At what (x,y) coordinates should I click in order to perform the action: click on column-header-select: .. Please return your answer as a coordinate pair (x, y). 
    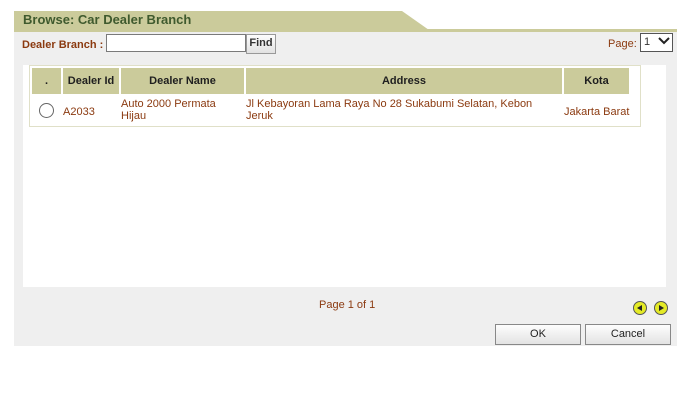
    Looking at the image, I should click on (46, 81).